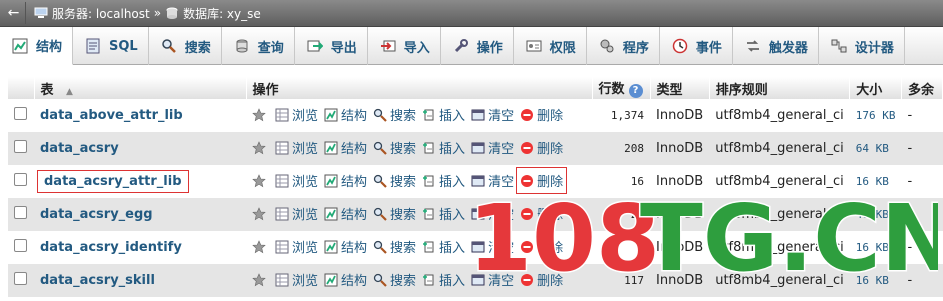 The image size is (943, 301). What do you see at coordinates (111, 115) in the screenshot?
I see `table-name-link: data_above_attr_lib` at bounding box center [111, 115].